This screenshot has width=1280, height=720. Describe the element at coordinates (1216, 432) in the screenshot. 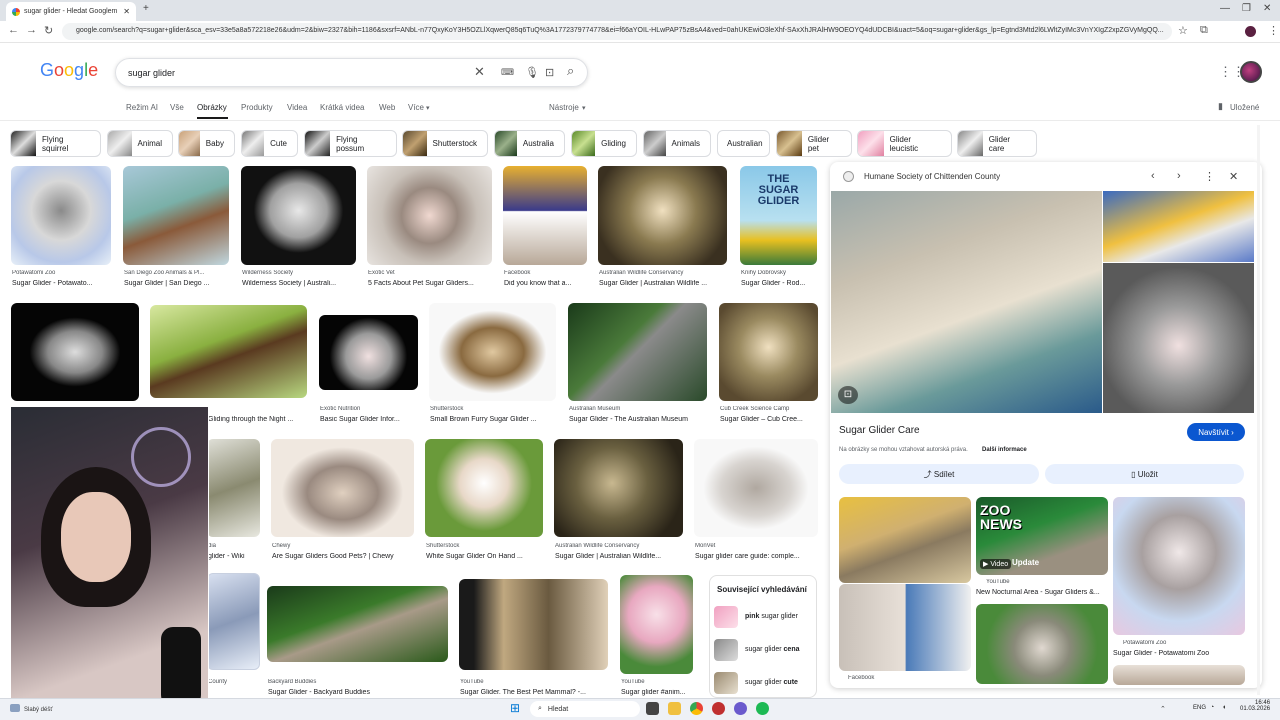

I see `visit-button: Navštívit ›` at that location.